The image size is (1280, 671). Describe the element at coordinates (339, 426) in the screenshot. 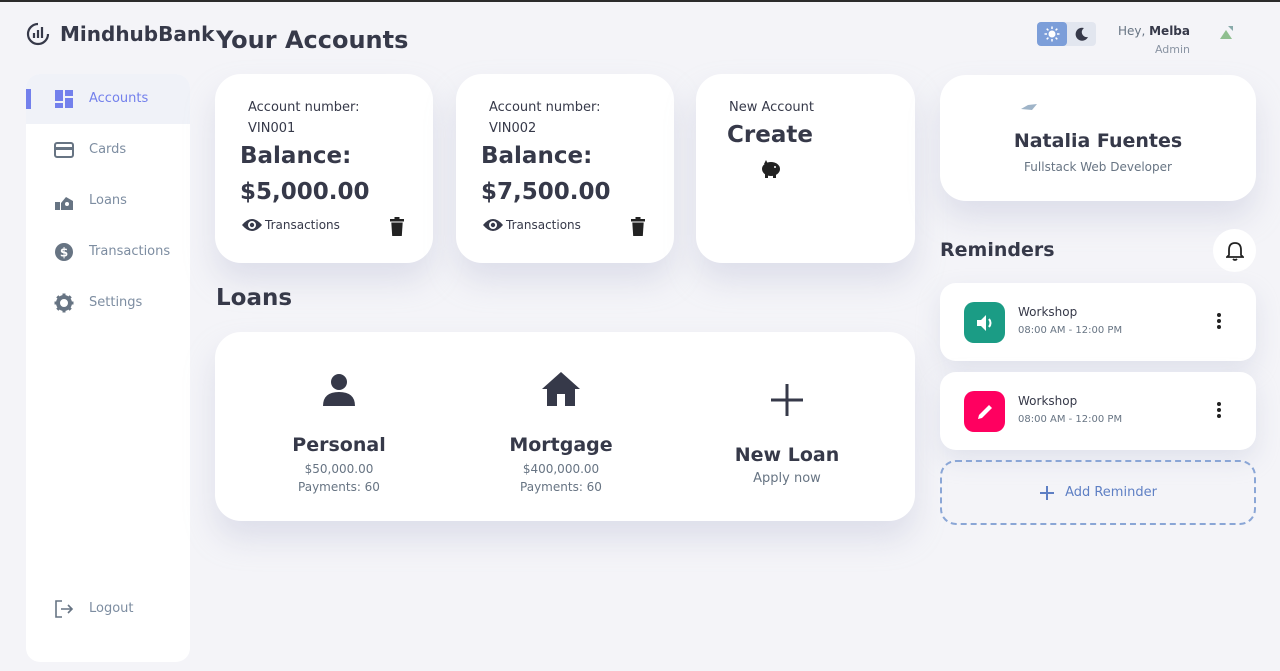

I see `loan-personal: Personal $50,000.00 Payments: 60` at that location.